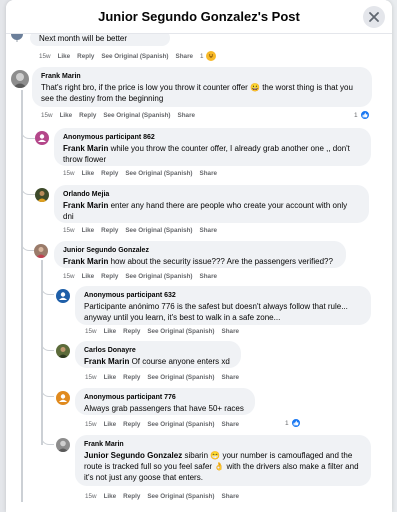 The image size is (397, 512). I want to click on comment-text: Frank Marin Of course anyone enters xd, so click(157, 361).